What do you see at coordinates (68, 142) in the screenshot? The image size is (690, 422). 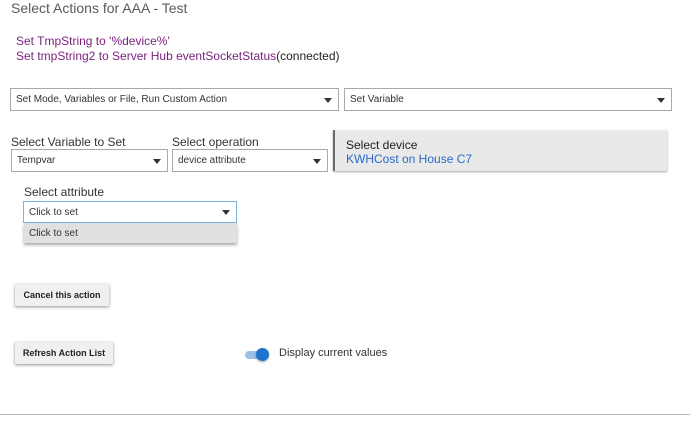 I see `variable-label: Select Variable to Set` at bounding box center [68, 142].